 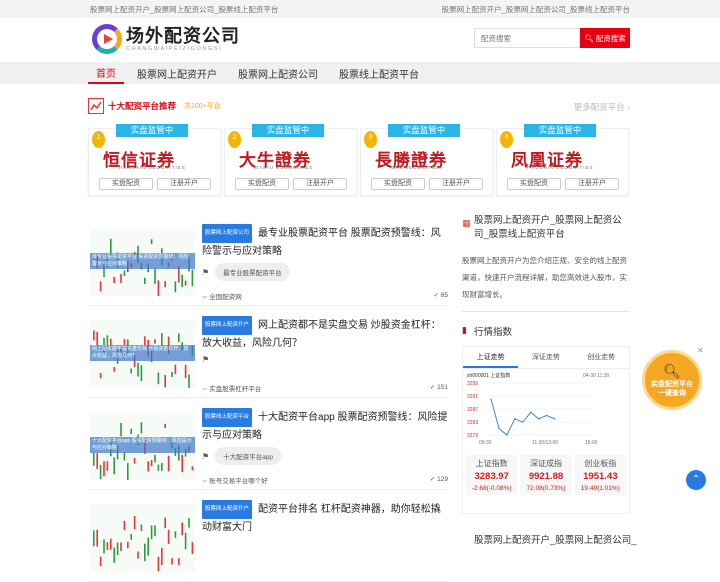 What do you see at coordinates (227, 417) in the screenshot?
I see `category-badge: 股票线上配资平台` at bounding box center [227, 417].